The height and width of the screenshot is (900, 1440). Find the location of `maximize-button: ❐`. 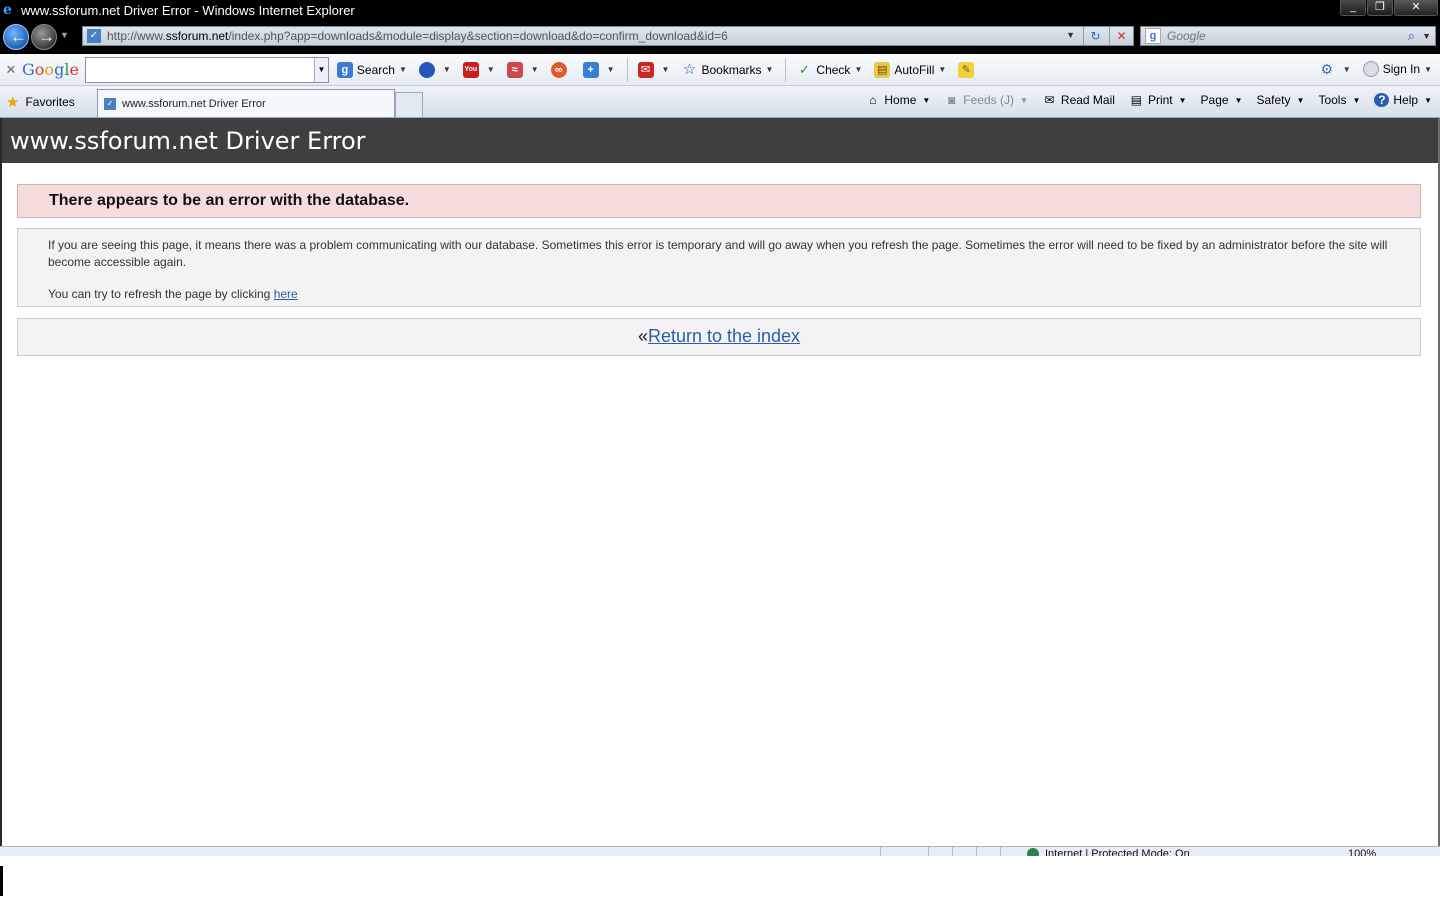

maximize-button: ❐ is located at coordinates (1380, 8).